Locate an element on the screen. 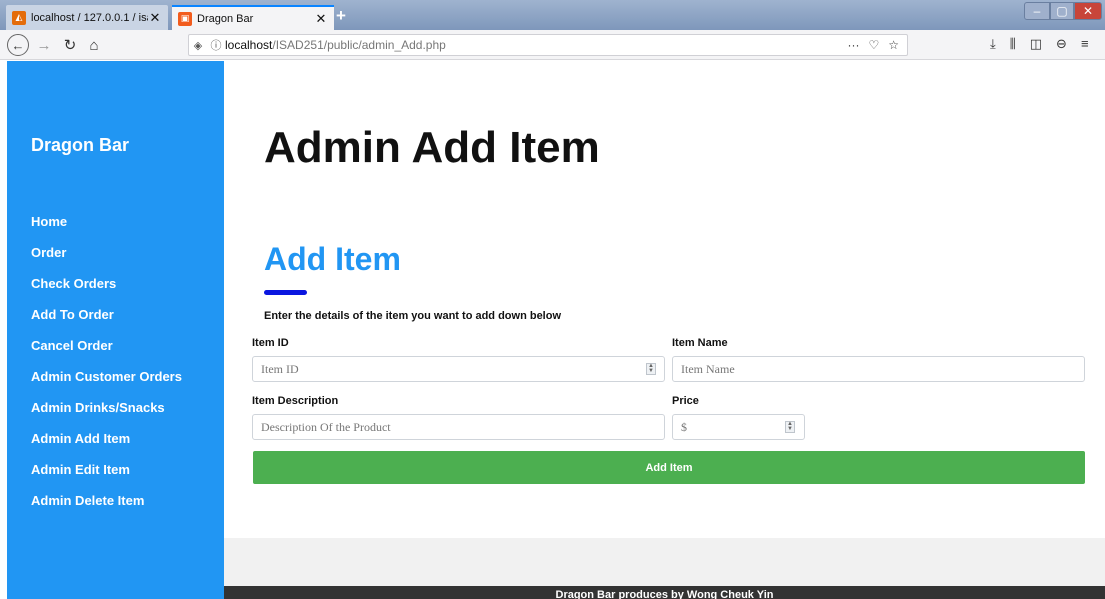 The image size is (1105, 599). reload-icon: ↻ is located at coordinates (70, 45).